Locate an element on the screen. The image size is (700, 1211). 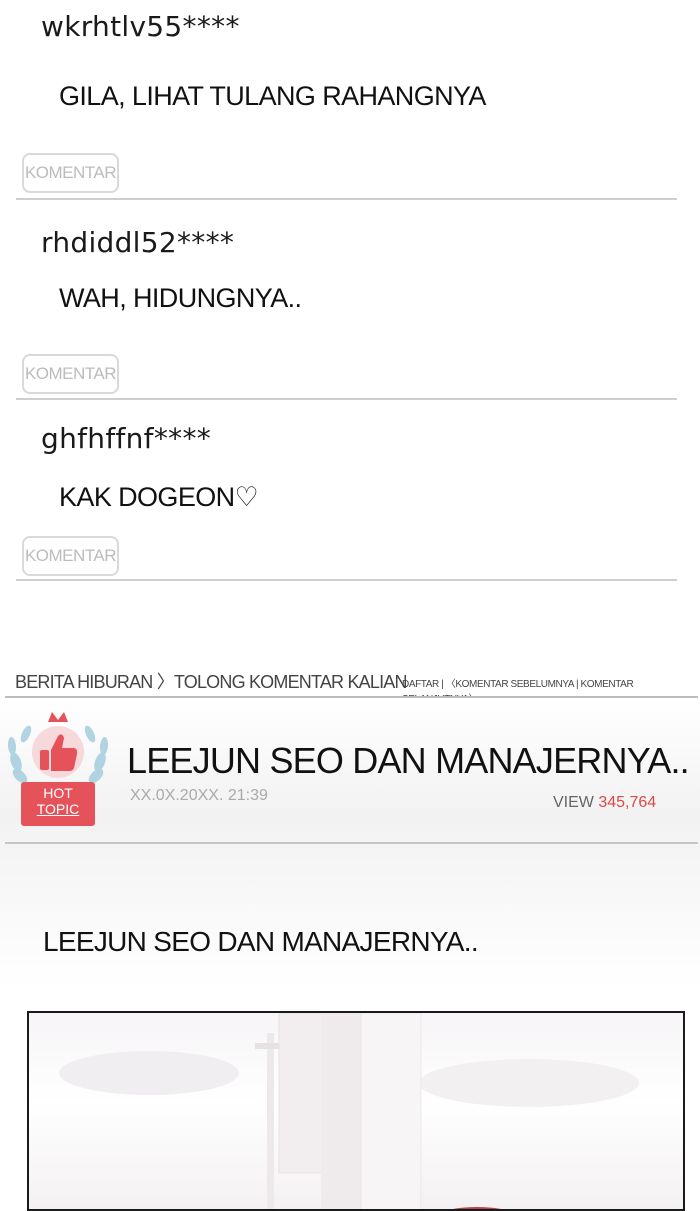
post-date: XX.0X.20XX. 21:39 is located at coordinates (199, 795).